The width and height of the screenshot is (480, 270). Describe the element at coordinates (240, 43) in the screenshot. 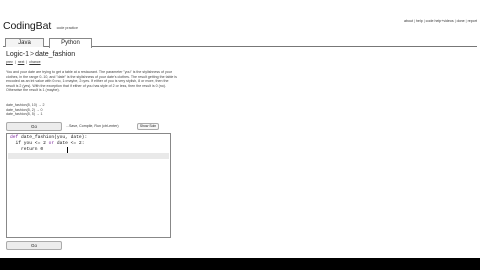

I see `language-tabs: Java Python` at that location.